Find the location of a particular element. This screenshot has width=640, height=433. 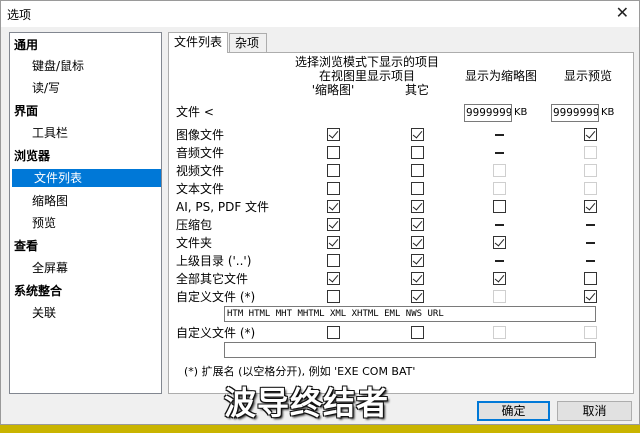

thumbnail-size-unit: KB is located at coordinates (521, 112).